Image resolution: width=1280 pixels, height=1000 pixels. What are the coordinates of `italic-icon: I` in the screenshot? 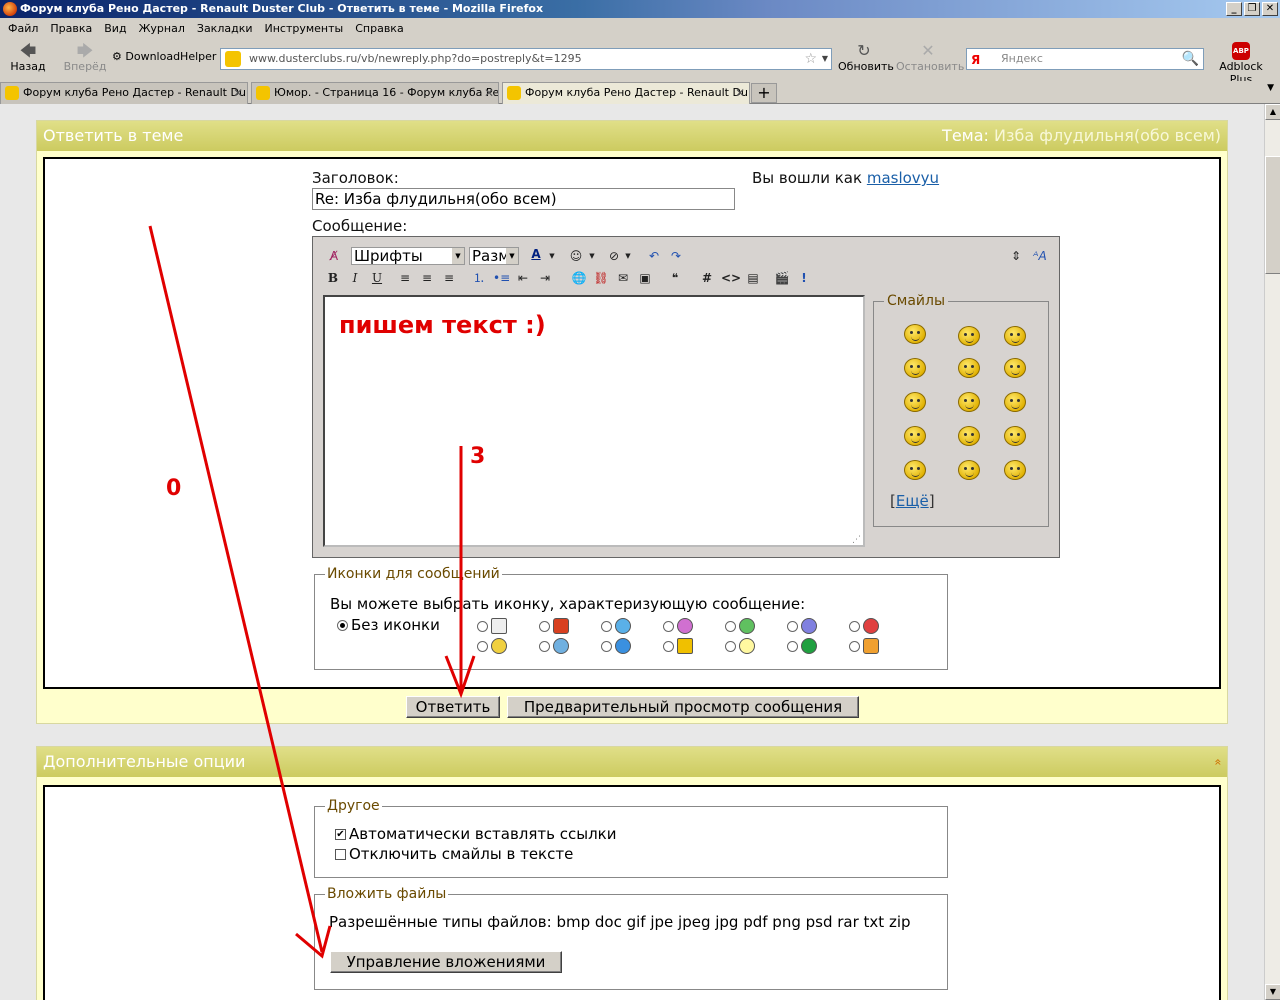 It's located at (355, 278).